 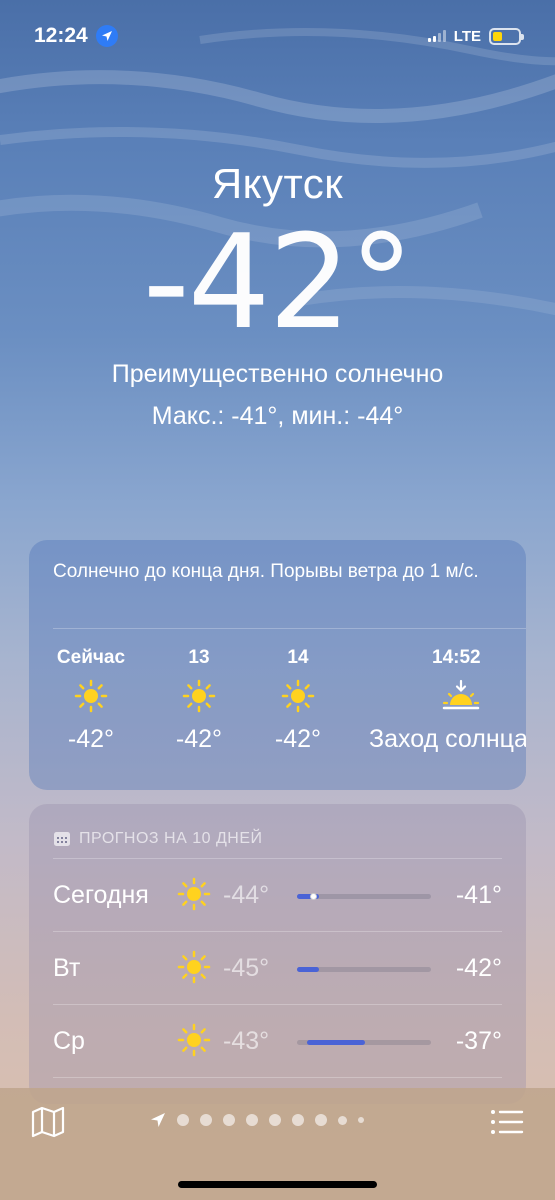 What do you see at coordinates (277, 374) in the screenshot?
I see `condition-text: Преимущественно солнечно` at bounding box center [277, 374].